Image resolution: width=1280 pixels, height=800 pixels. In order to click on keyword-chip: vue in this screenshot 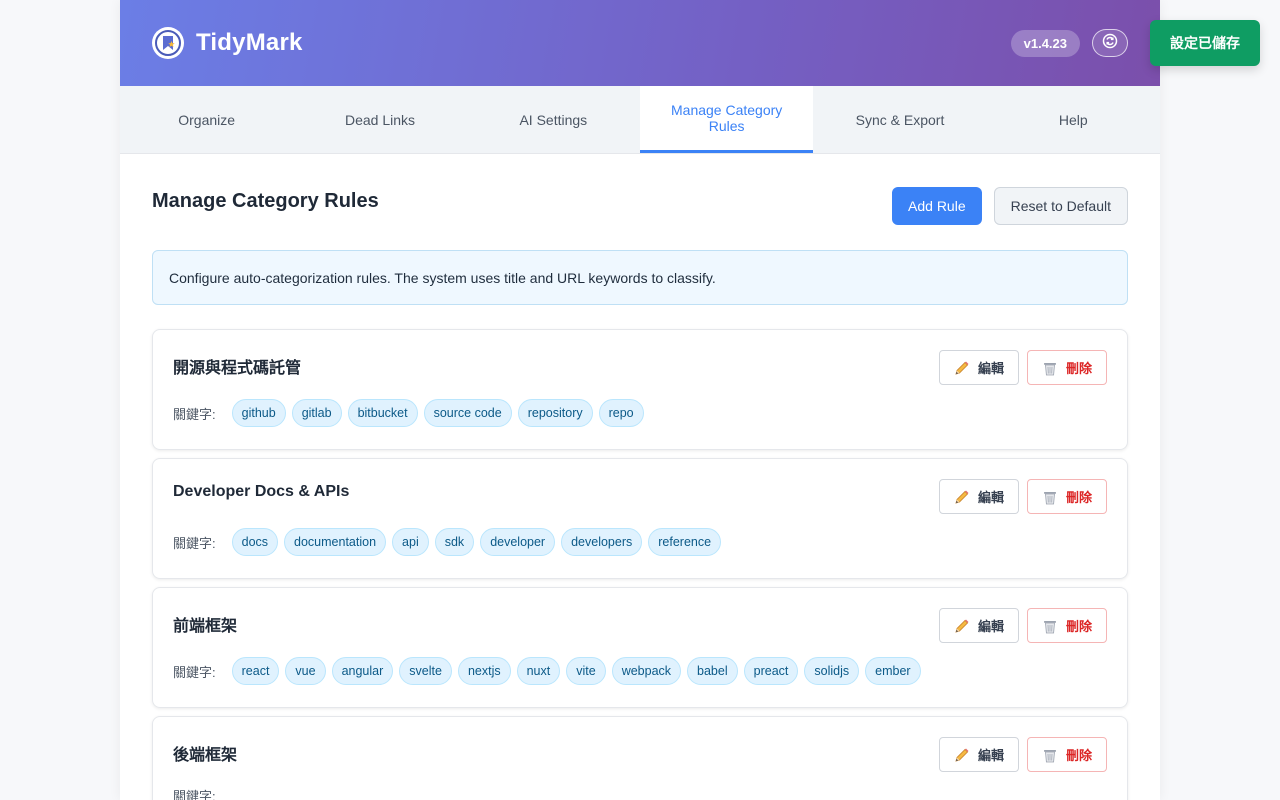, I will do `click(305, 671)`.